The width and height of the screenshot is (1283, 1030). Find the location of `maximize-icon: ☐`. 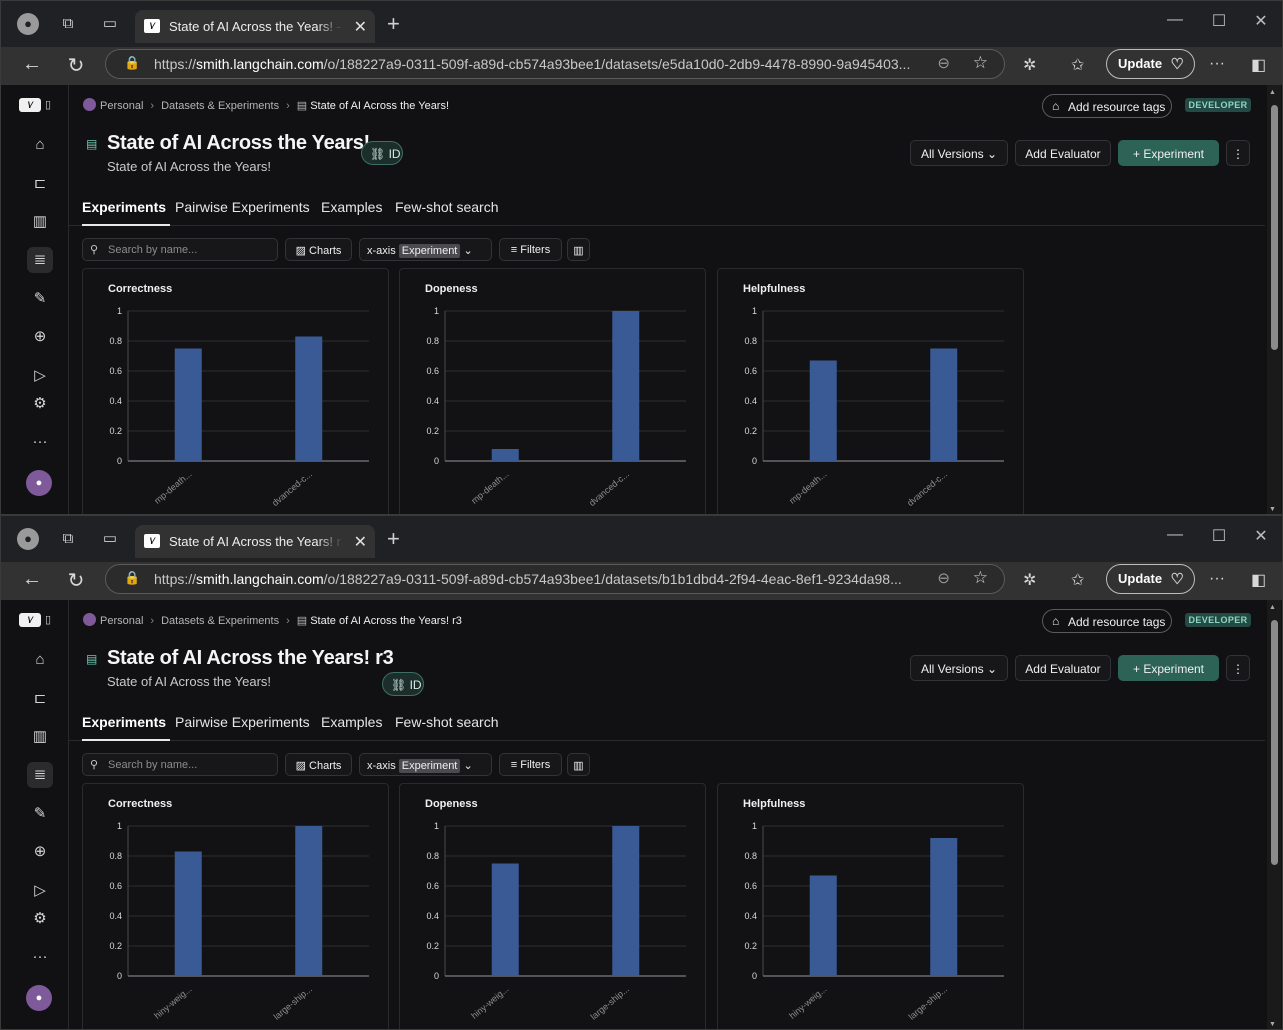

maximize-icon: ☐ is located at coordinates (1219, 536).